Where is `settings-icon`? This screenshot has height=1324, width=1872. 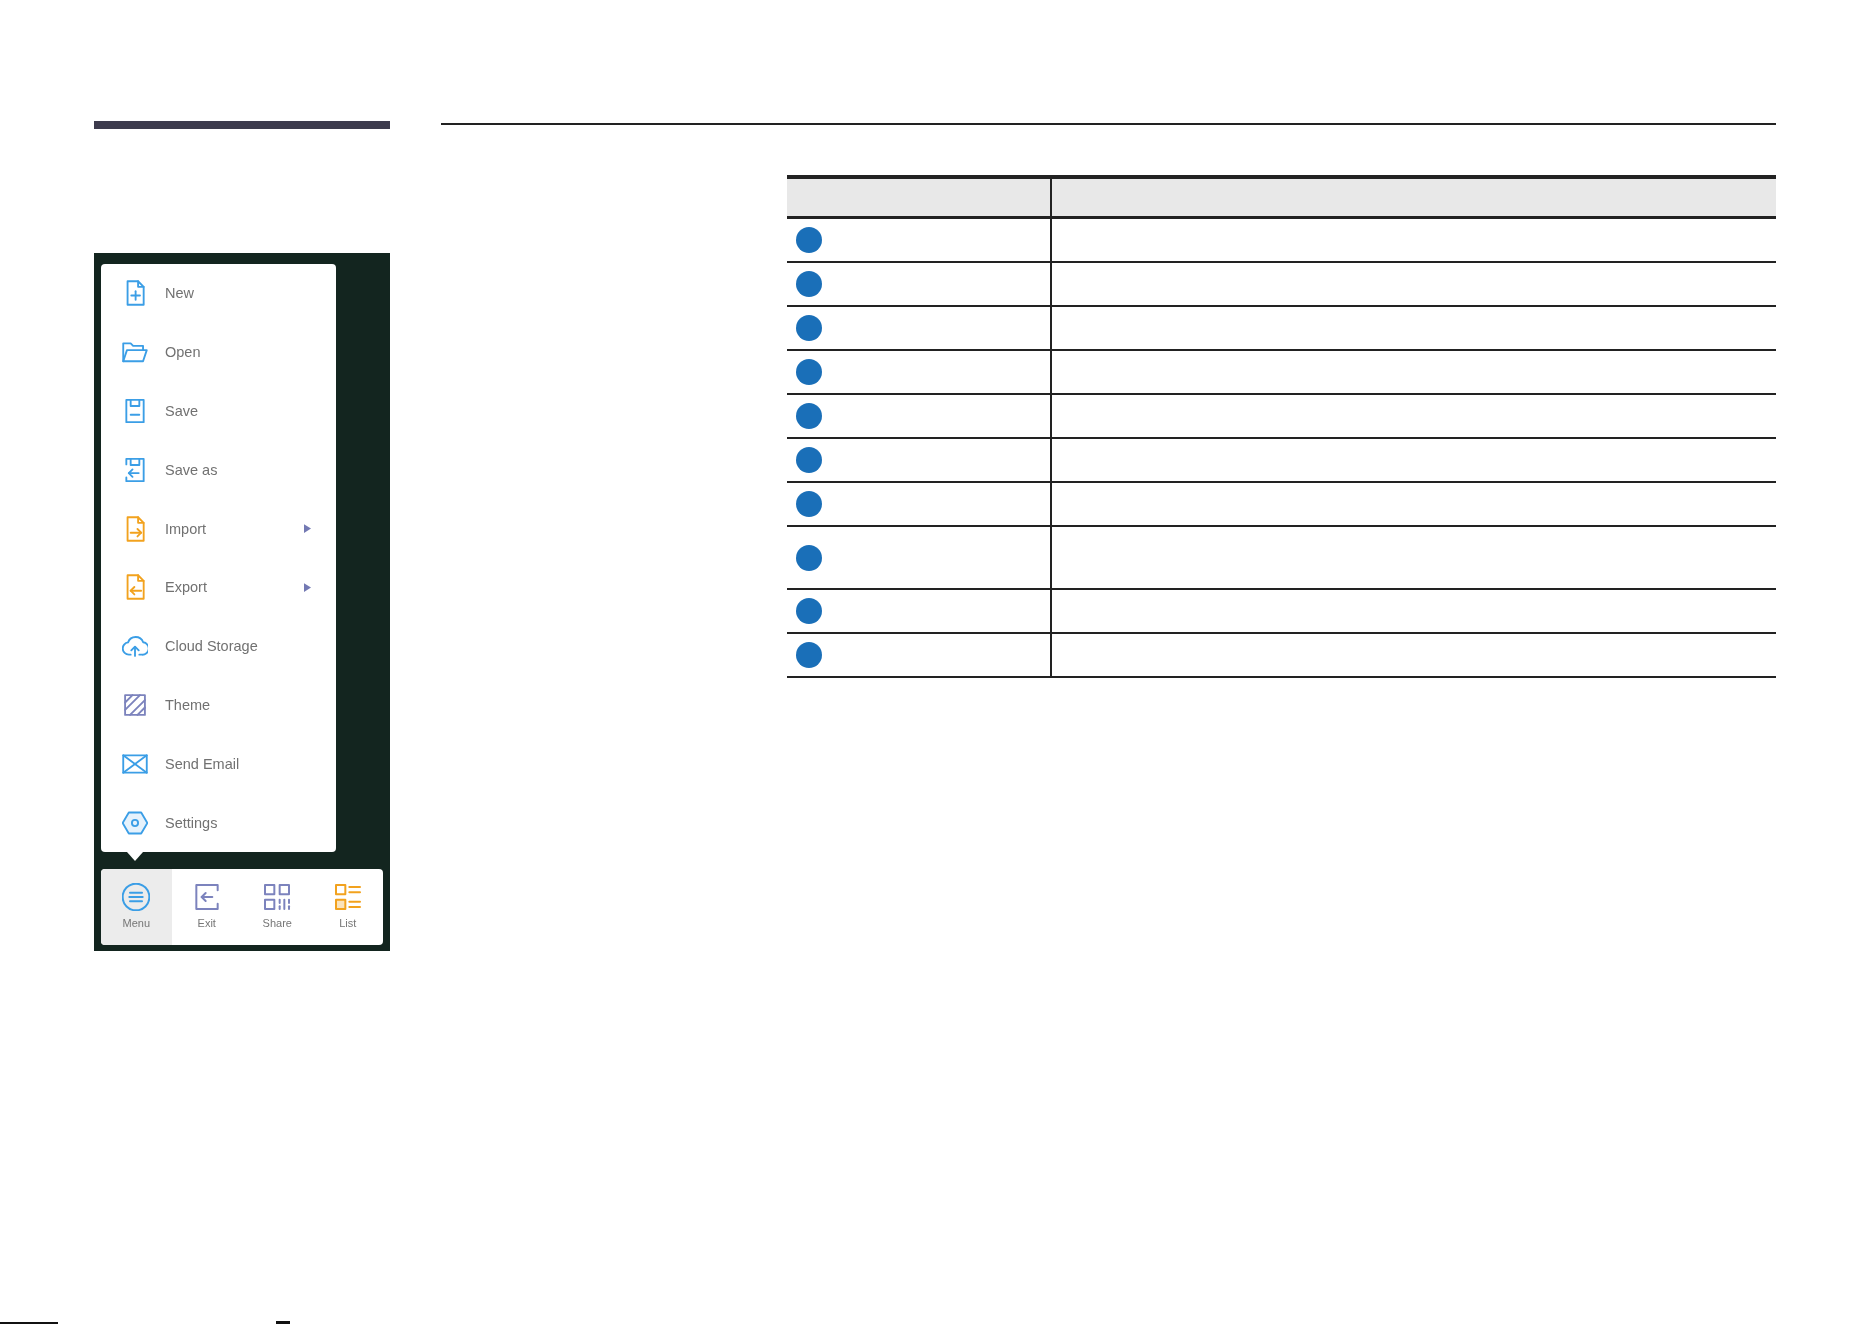
settings-icon is located at coordinates (135, 822).